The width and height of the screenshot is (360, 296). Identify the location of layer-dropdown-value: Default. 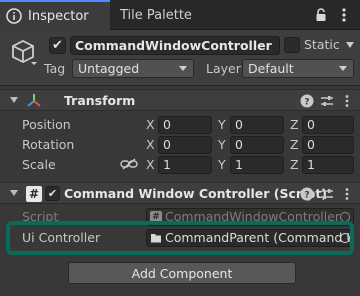
(271, 68).